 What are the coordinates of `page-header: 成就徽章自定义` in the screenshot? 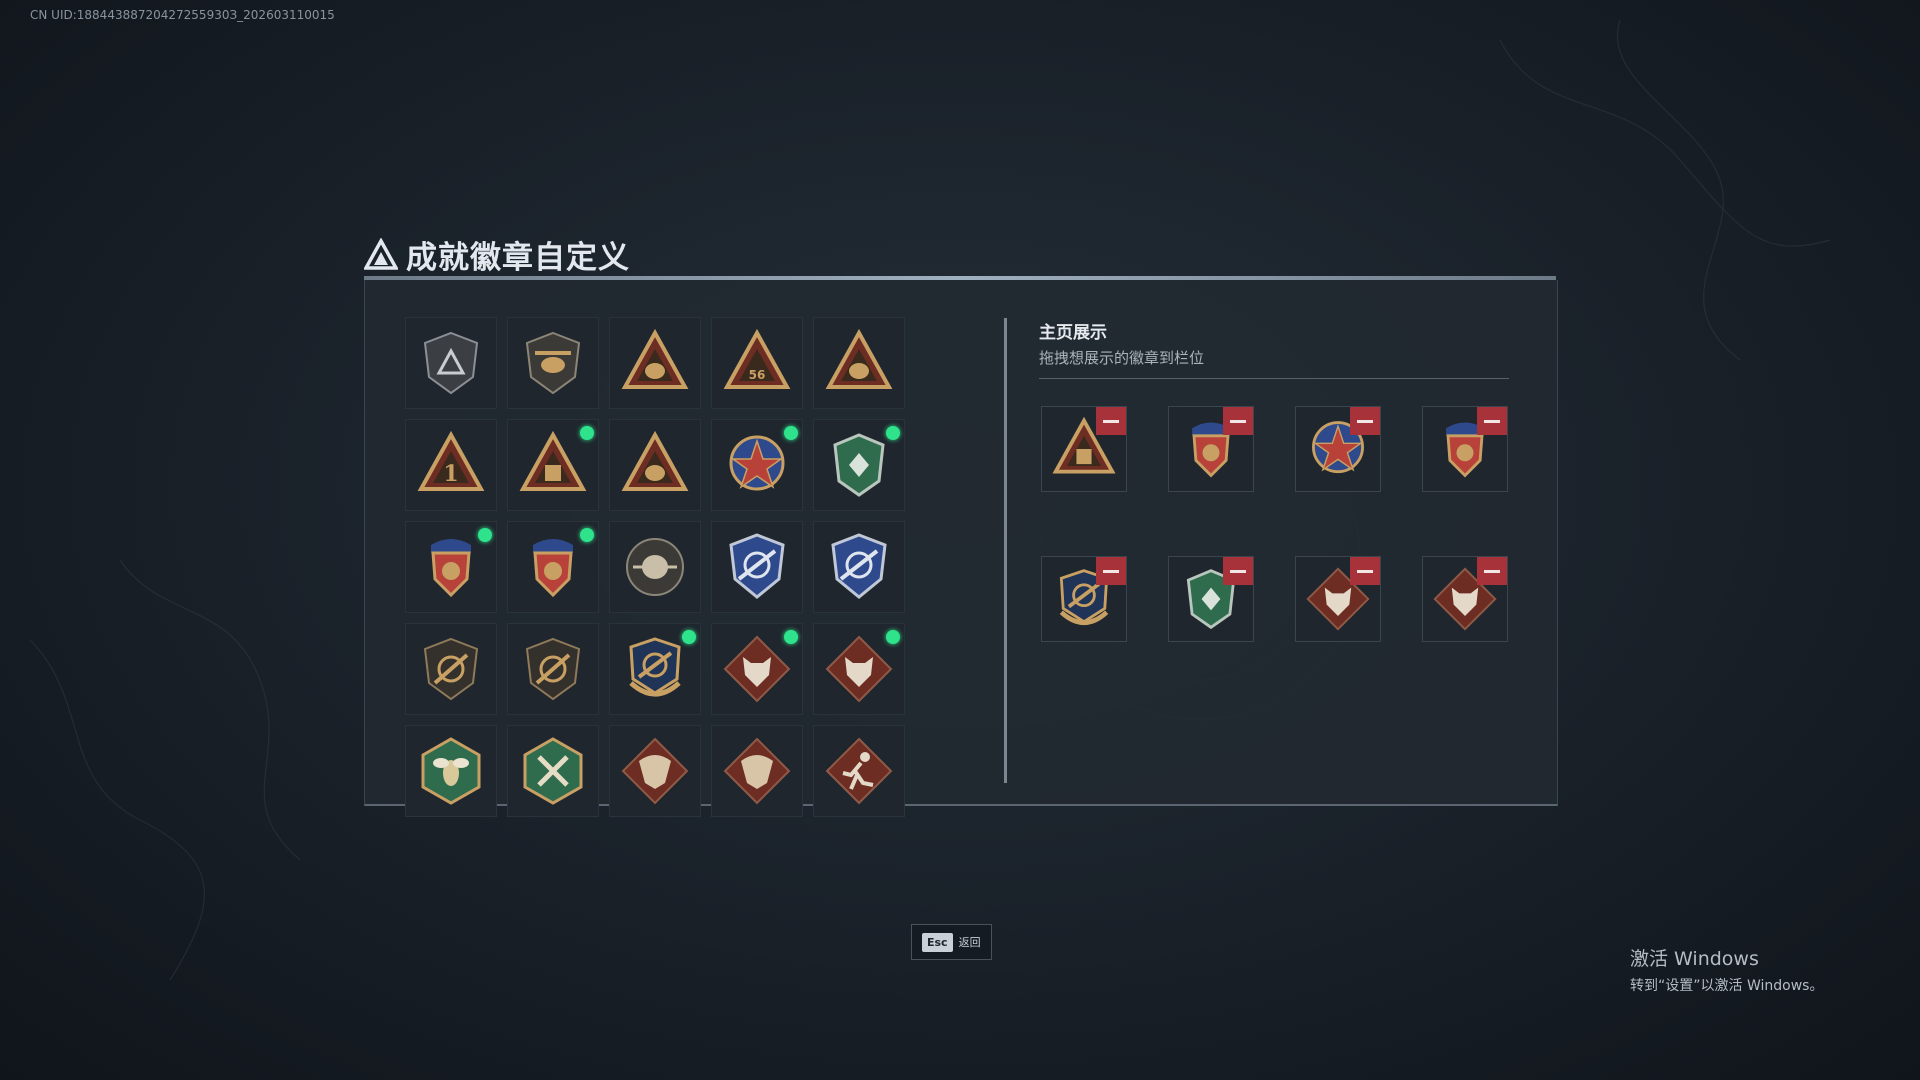 It's located at (497, 254).